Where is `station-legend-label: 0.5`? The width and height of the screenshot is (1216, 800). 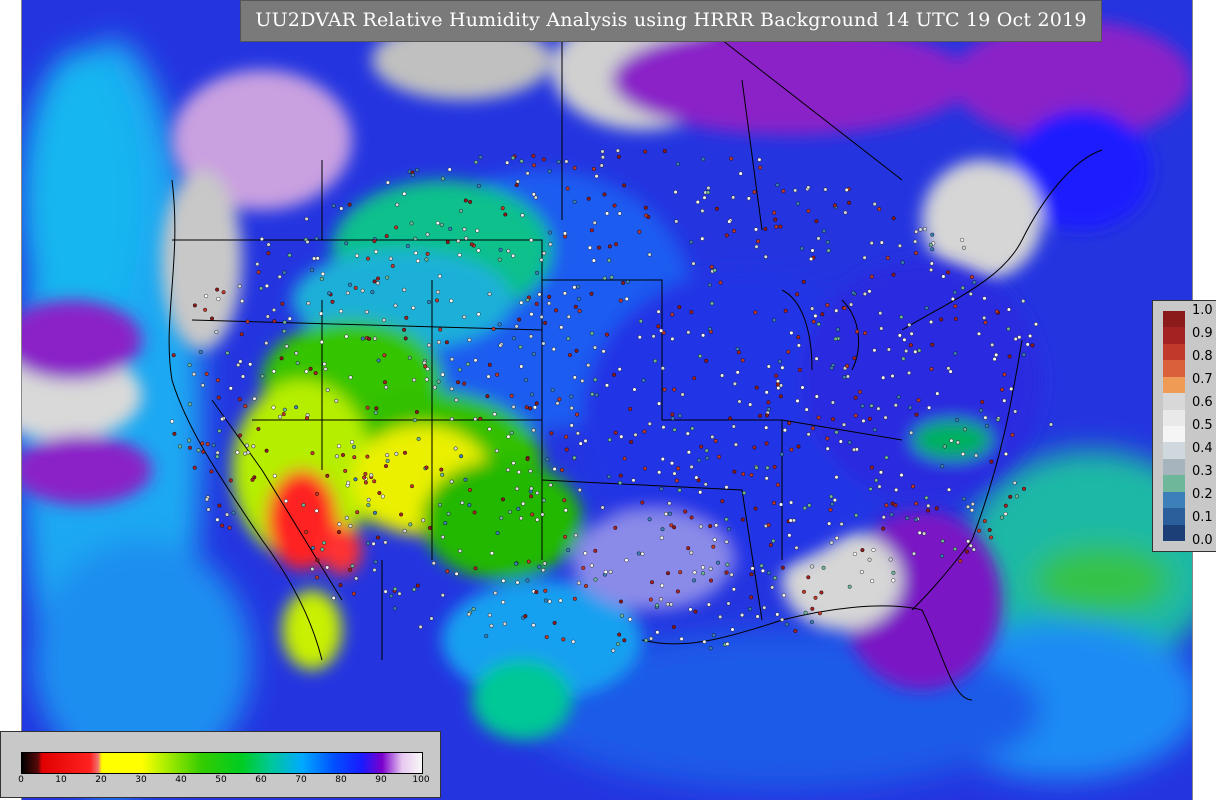 station-legend-label: 0.5 is located at coordinates (1202, 425).